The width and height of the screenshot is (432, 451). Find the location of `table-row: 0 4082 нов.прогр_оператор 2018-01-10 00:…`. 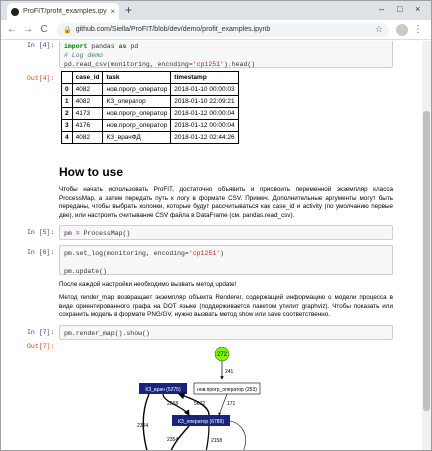

table-row: 0 4082 нов.прогр_оператор 2018-01-10 00:… is located at coordinates (150, 89).